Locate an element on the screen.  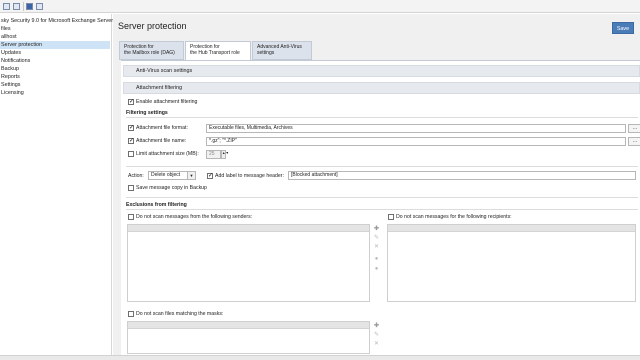
filtering-settings-title: Filtering settings is located at coordinates (147, 113).